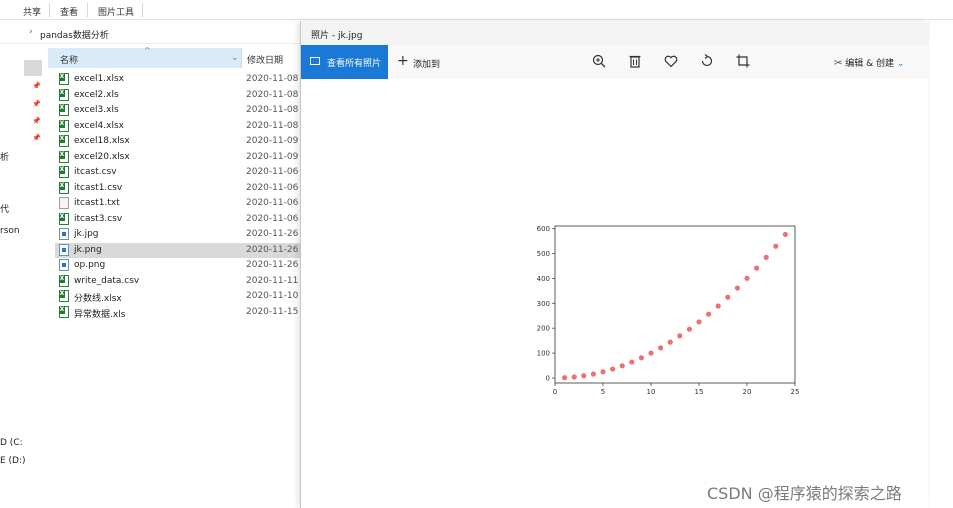  What do you see at coordinates (86, 234) in the screenshot?
I see `file-name: jk.jpg` at bounding box center [86, 234].